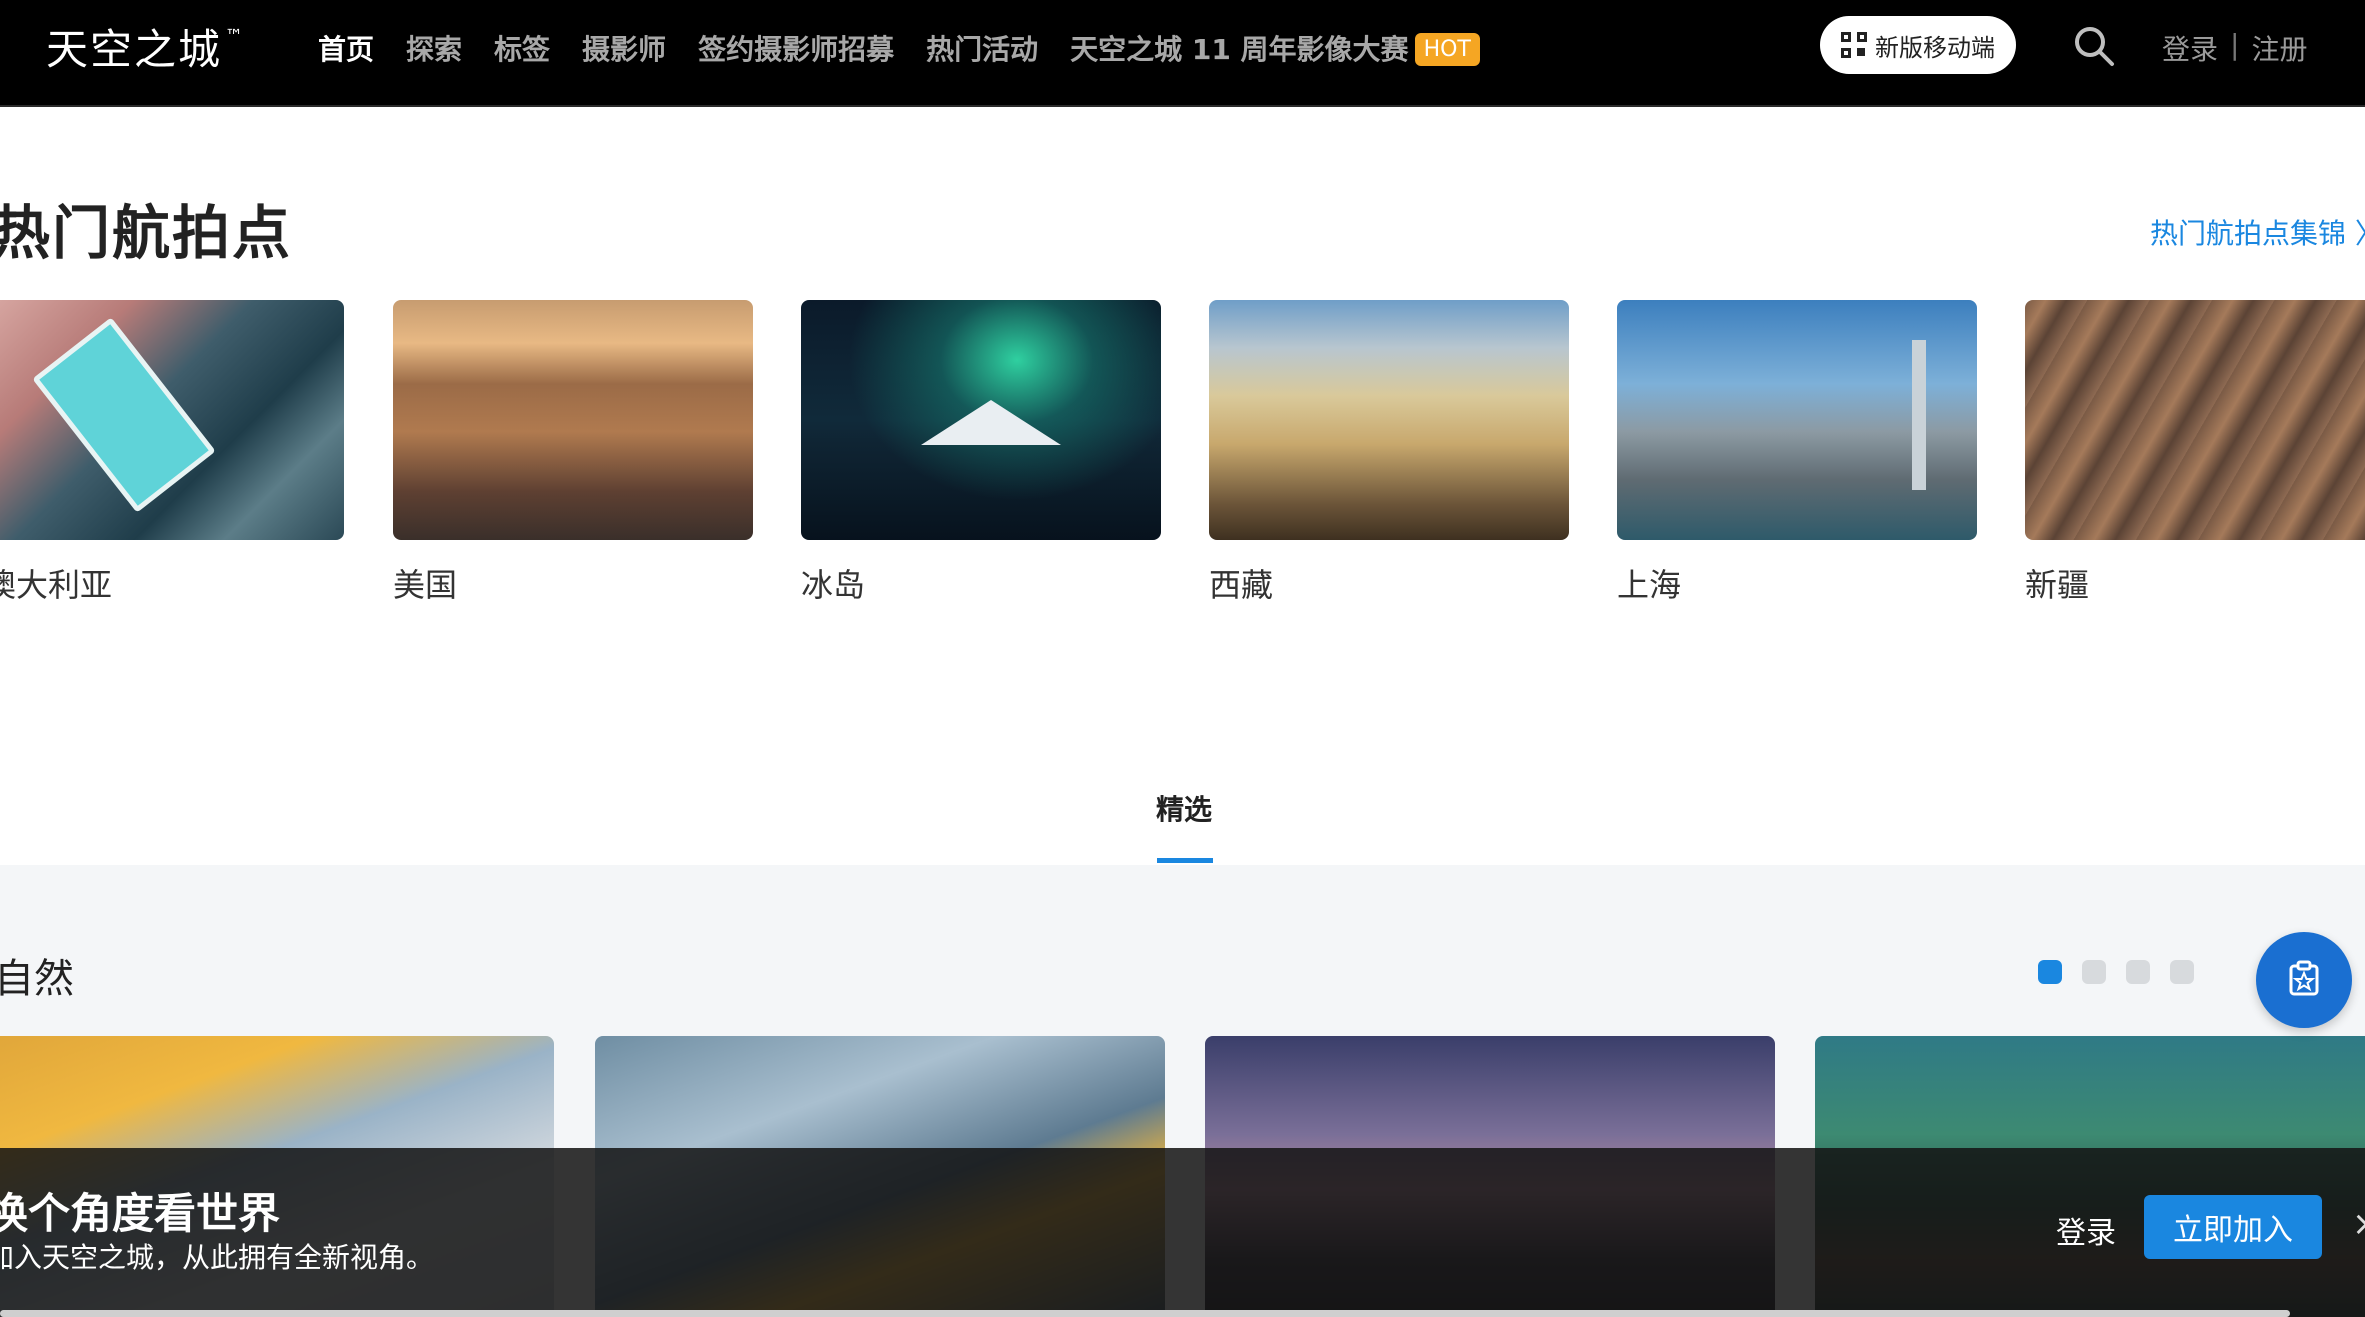 Image resolution: width=2365 pixels, height=1317 pixels. I want to click on spot-card-iceland: 冰岛, so click(981, 453).